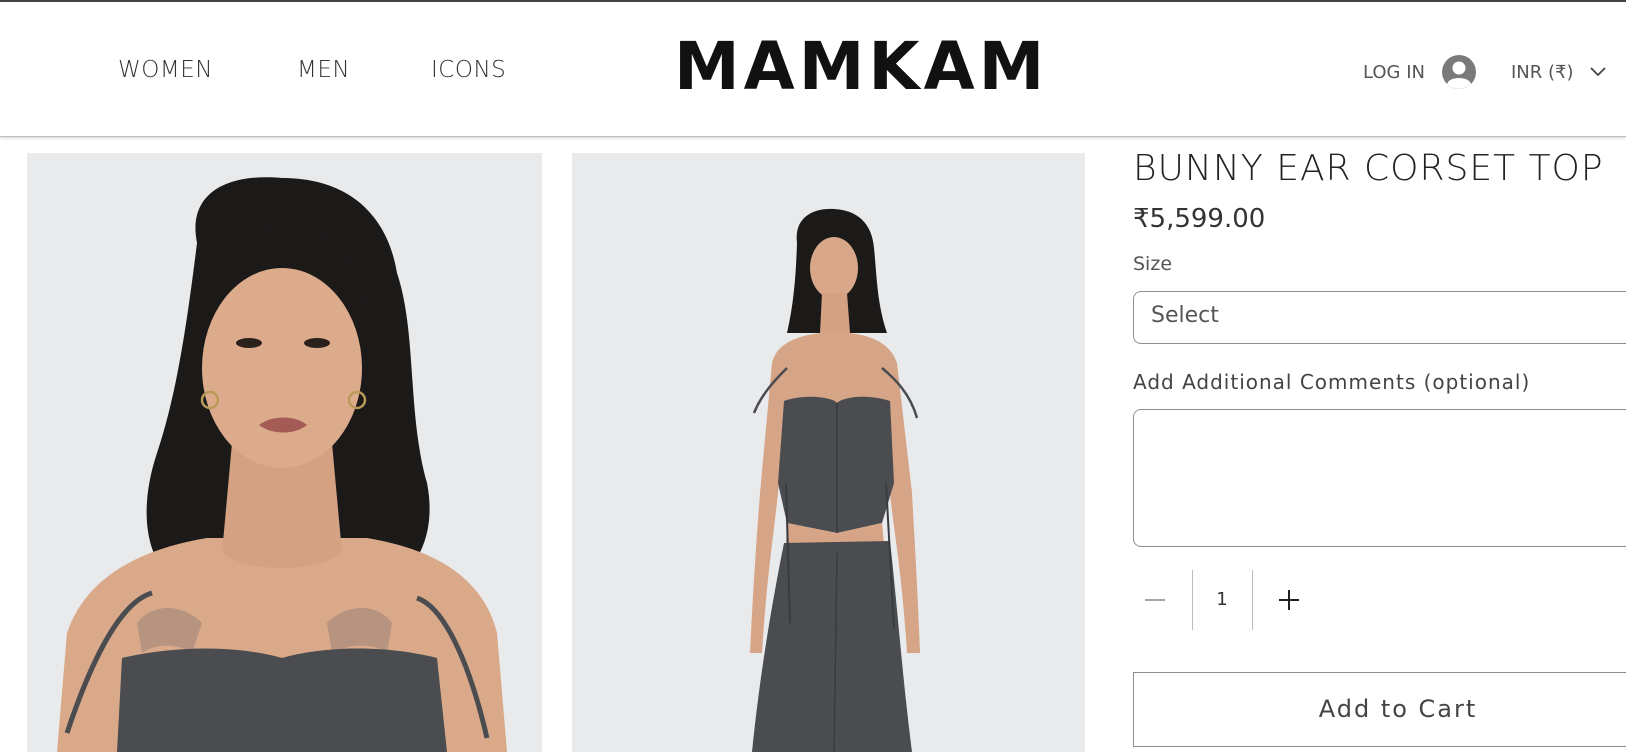  Describe the element at coordinates (1185, 315) in the screenshot. I see `size-select-value: Select` at that location.